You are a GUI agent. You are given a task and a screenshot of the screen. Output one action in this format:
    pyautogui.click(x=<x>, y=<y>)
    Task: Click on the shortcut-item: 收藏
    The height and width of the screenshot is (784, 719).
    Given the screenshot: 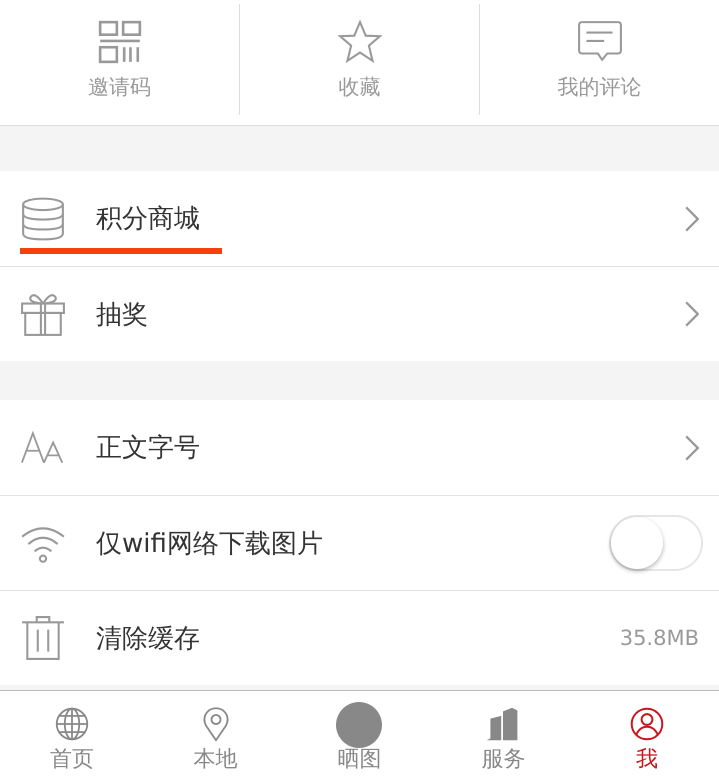 What is the action you would take?
    pyautogui.click(x=359, y=59)
    